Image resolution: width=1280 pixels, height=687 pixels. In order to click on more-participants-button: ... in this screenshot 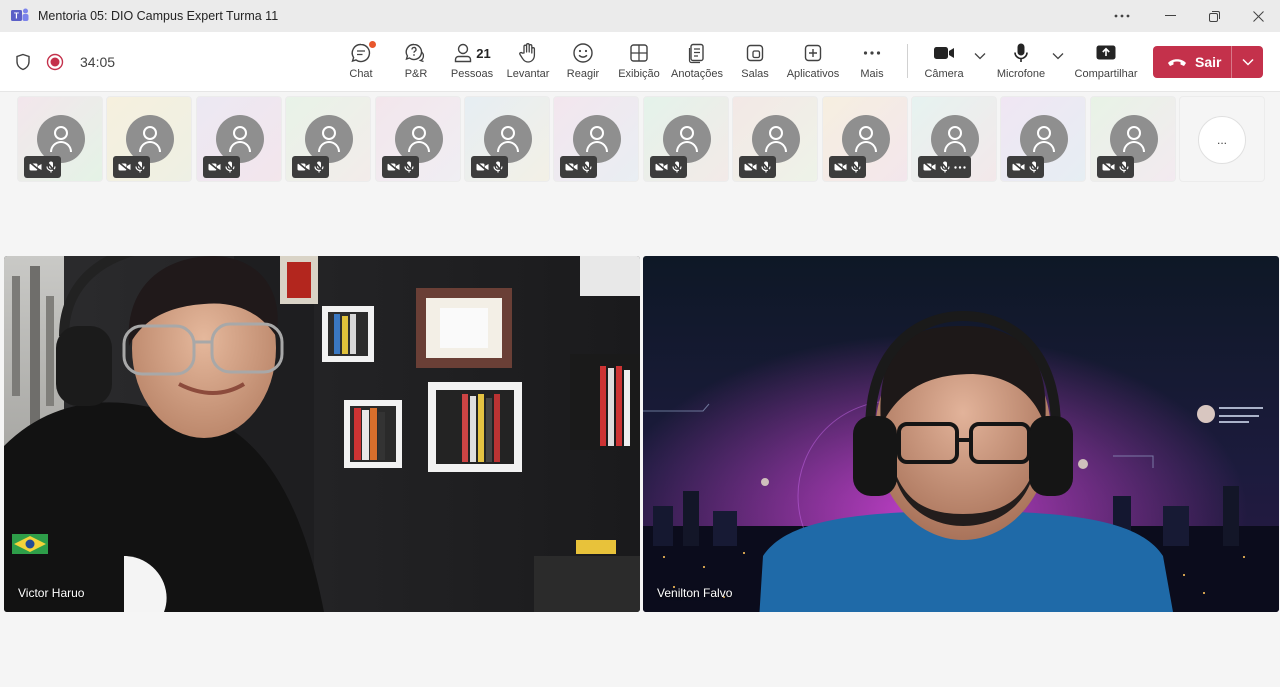, I will do `click(1222, 140)`.